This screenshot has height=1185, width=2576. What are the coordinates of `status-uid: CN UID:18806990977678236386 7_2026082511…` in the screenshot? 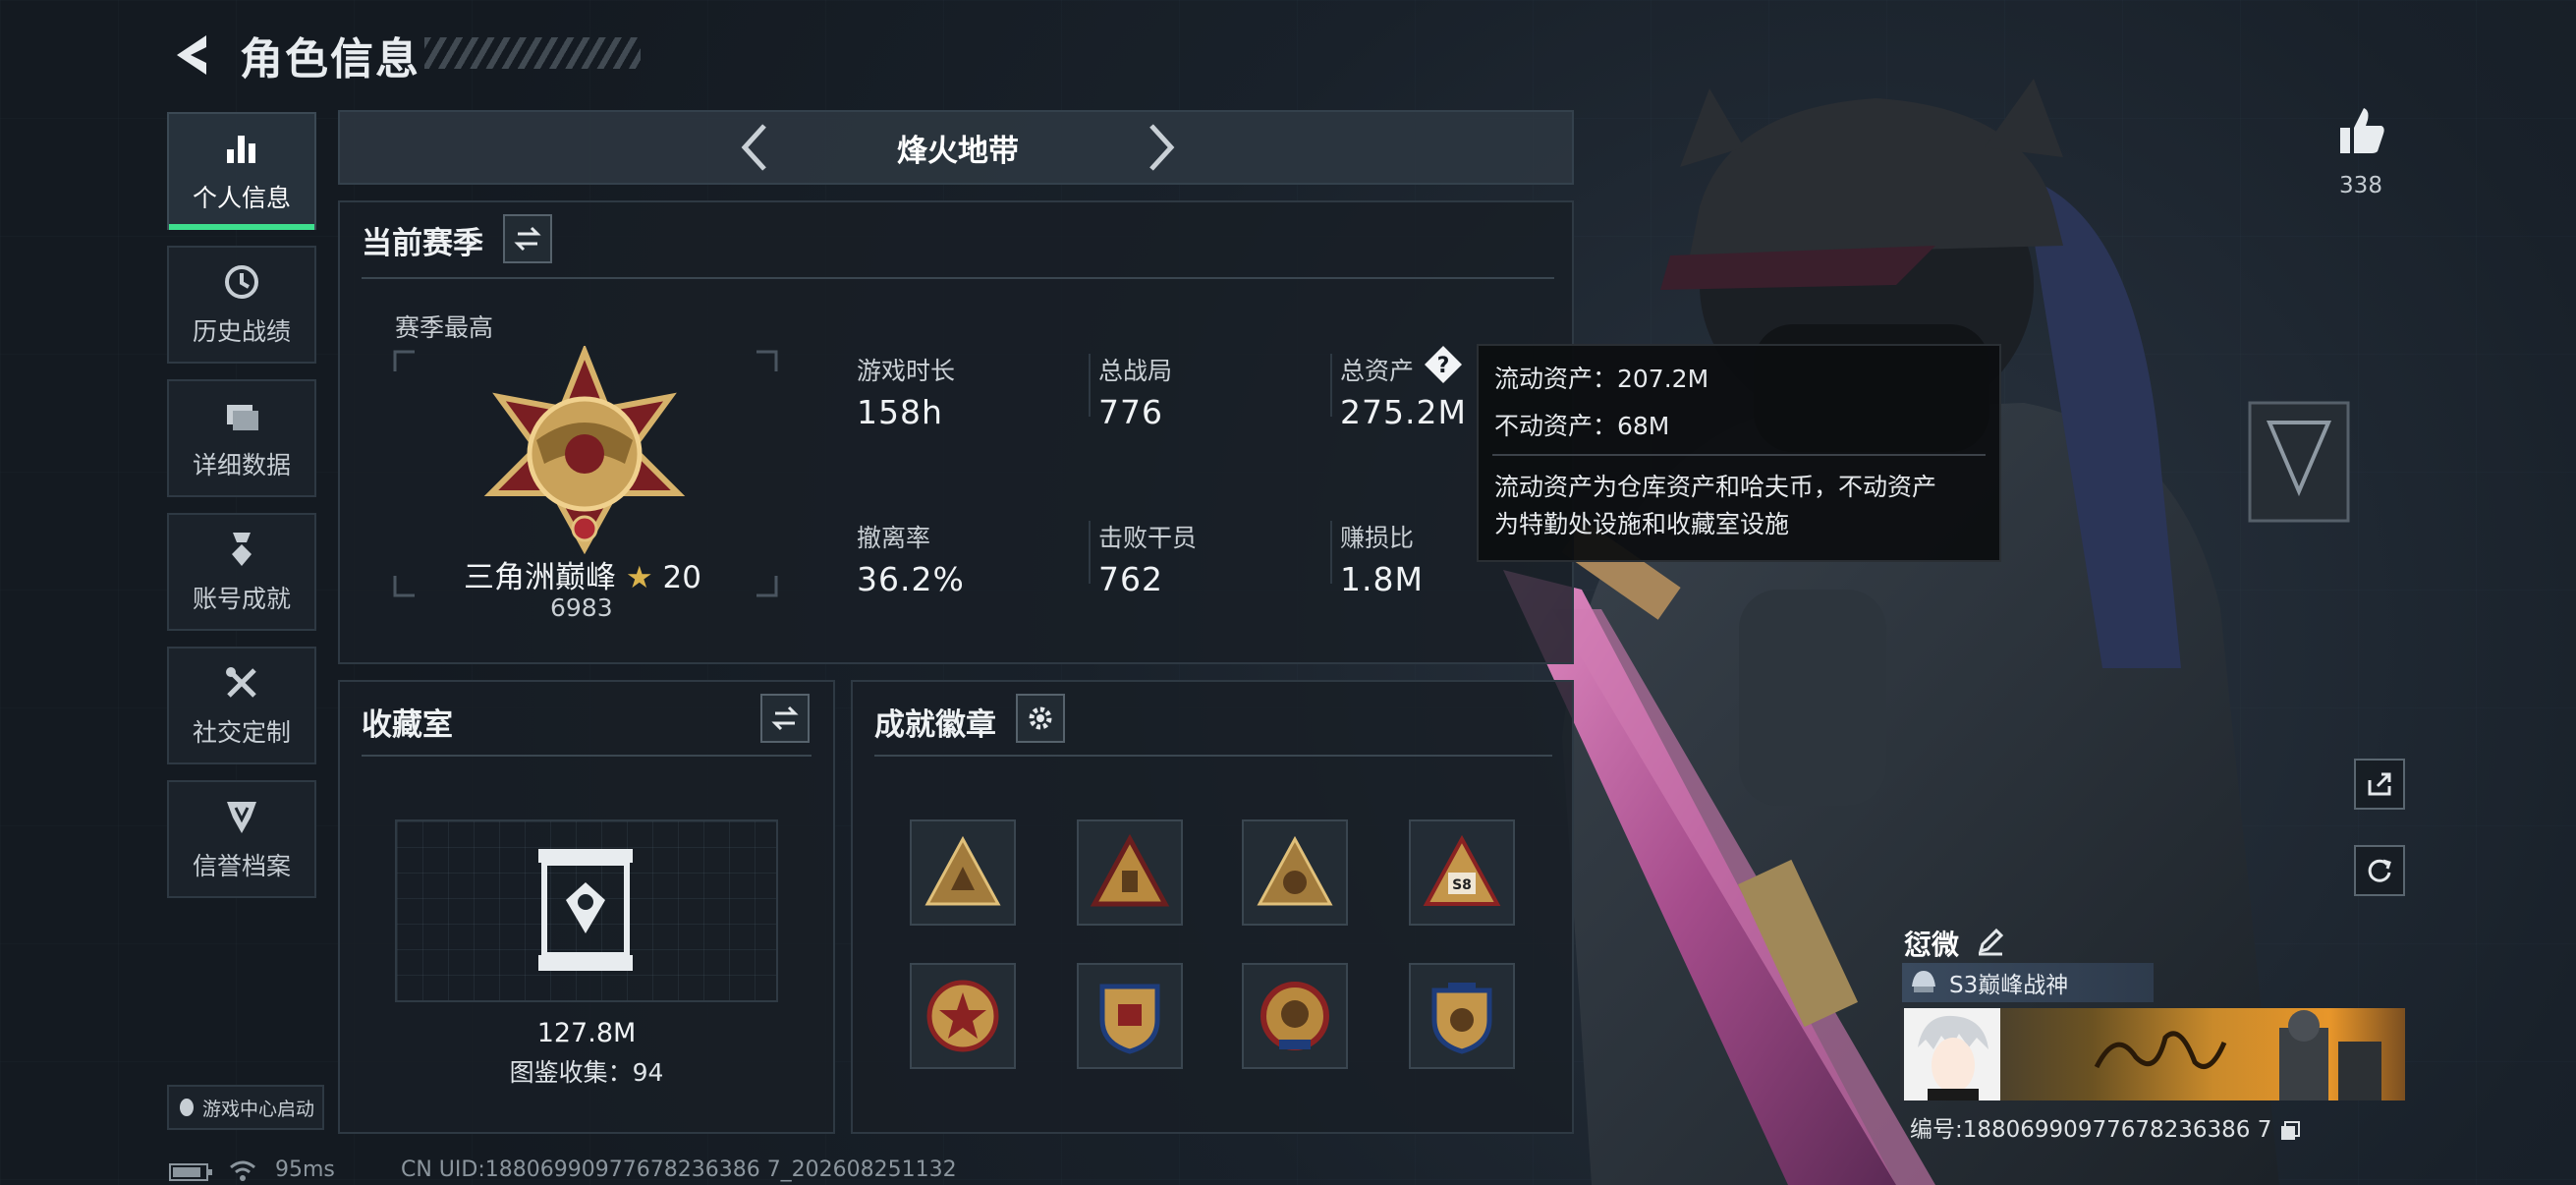 It's located at (679, 1169).